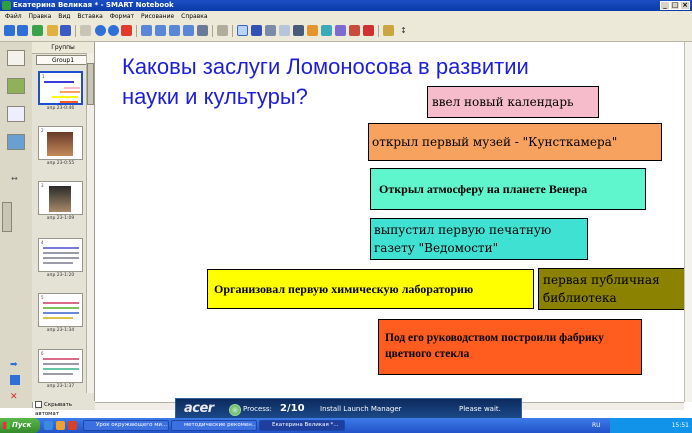 The height and width of the screenshot is (433, 692). What do you see at coordinates (222, 30) in the screenshot?
I see `table-icon` at bounding box center [222, 30].